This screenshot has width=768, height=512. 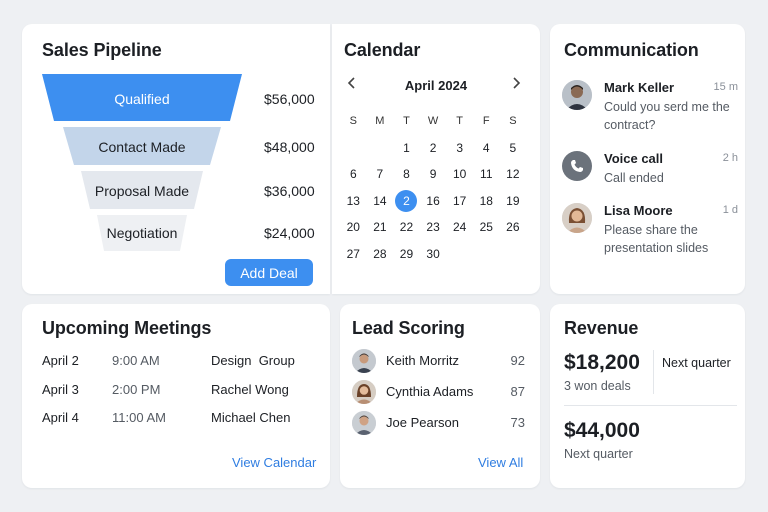 I want to click on message-sender: Mark Keller, so click(x=639, y=87).